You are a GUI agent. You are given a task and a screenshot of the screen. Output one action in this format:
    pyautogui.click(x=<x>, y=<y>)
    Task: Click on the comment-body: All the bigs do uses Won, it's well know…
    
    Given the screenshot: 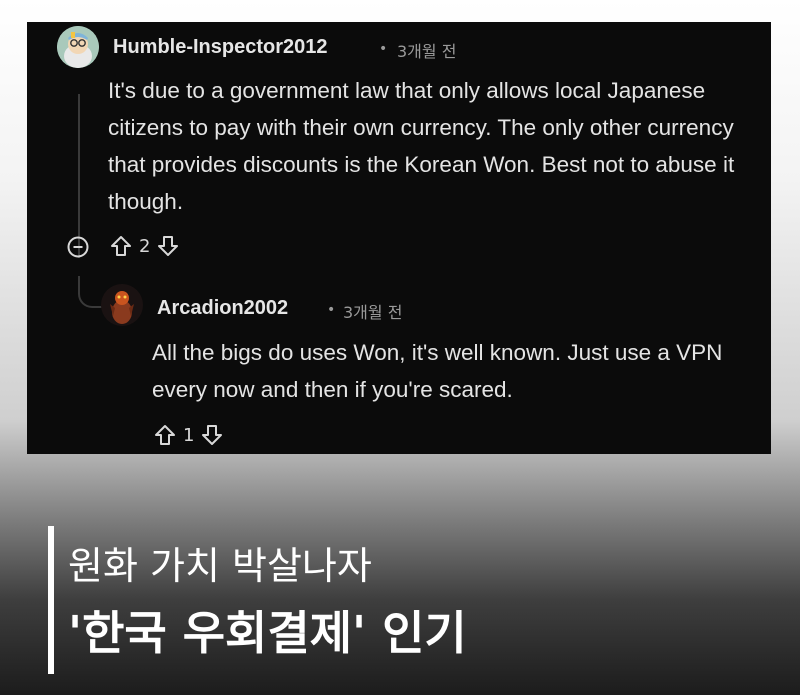 What is the action you would take?
    pyautogui.click(x=437, y=371)
    